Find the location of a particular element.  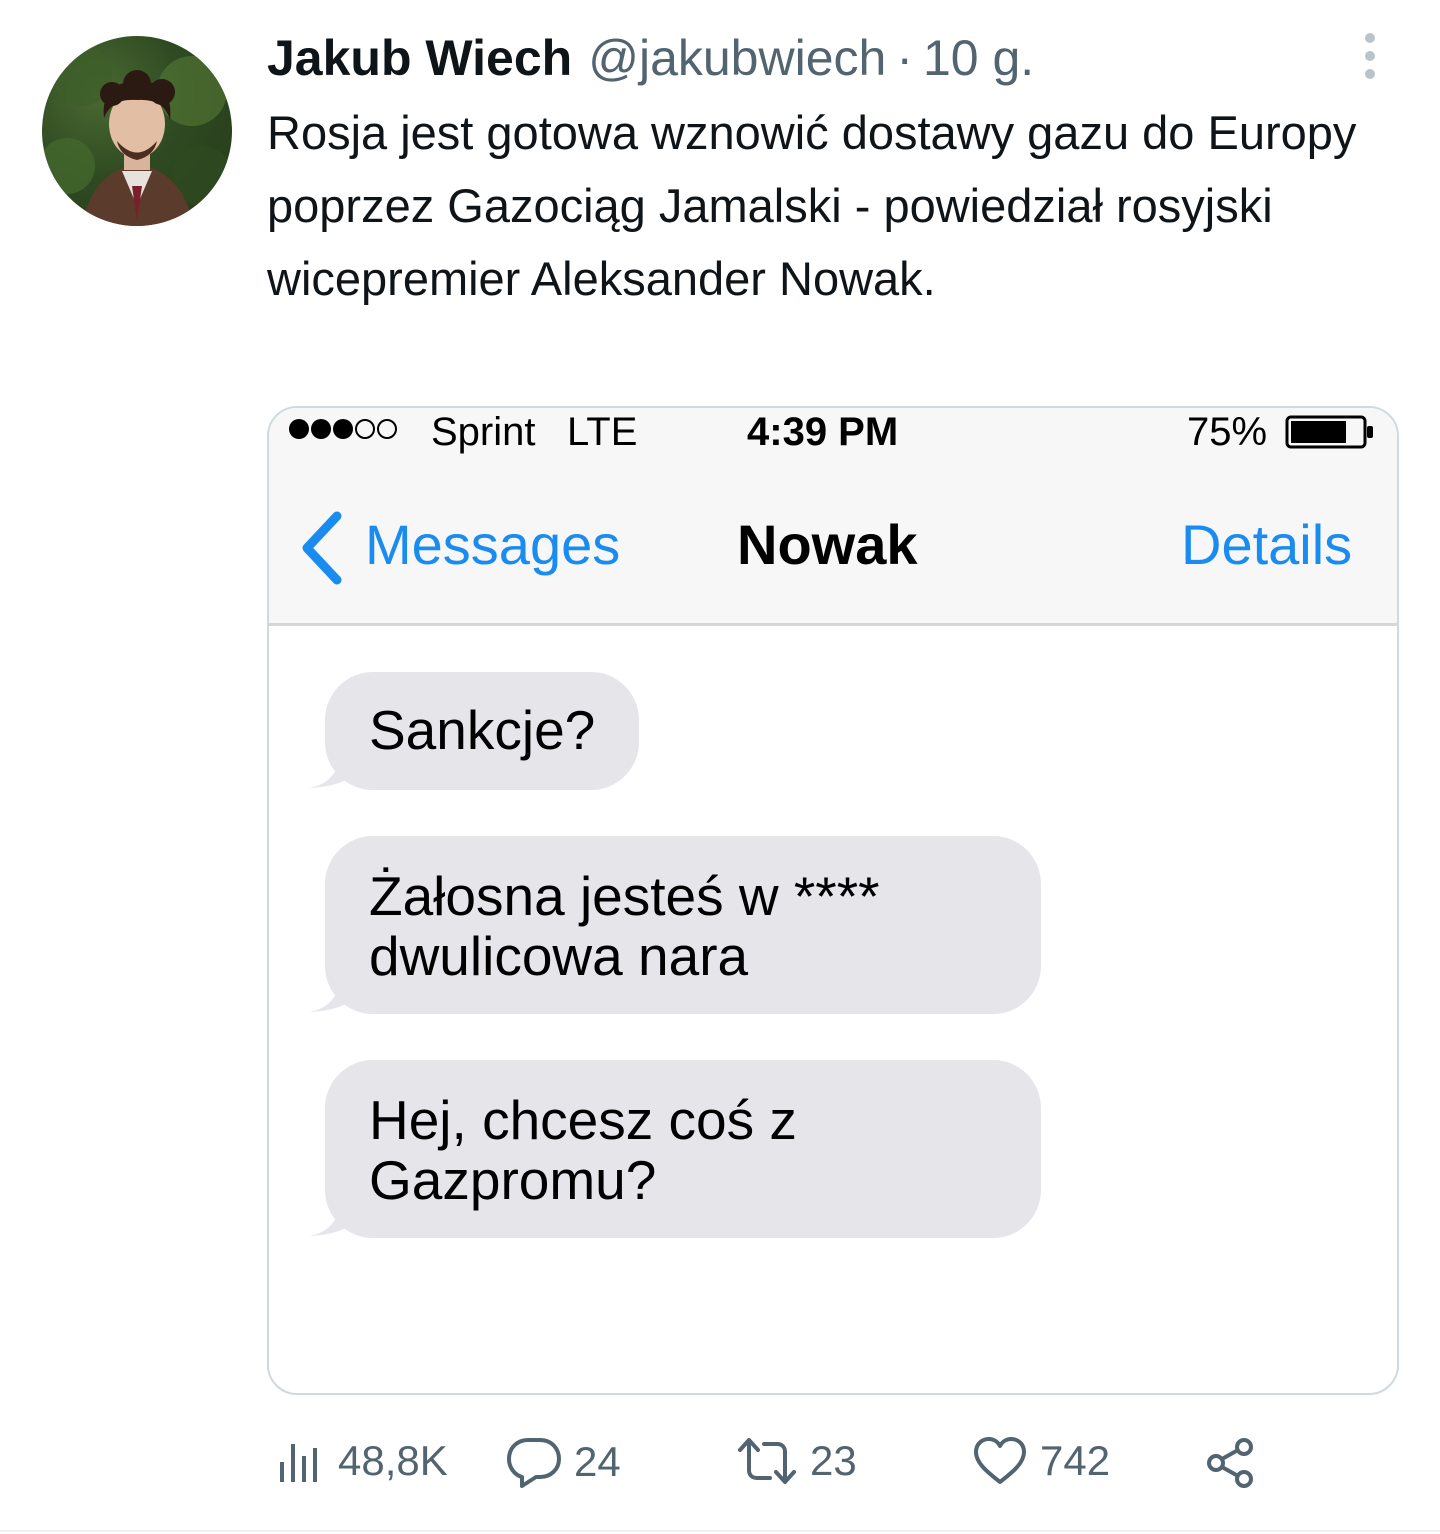

more-vertical-icon is located at coordinates (1370, 56).